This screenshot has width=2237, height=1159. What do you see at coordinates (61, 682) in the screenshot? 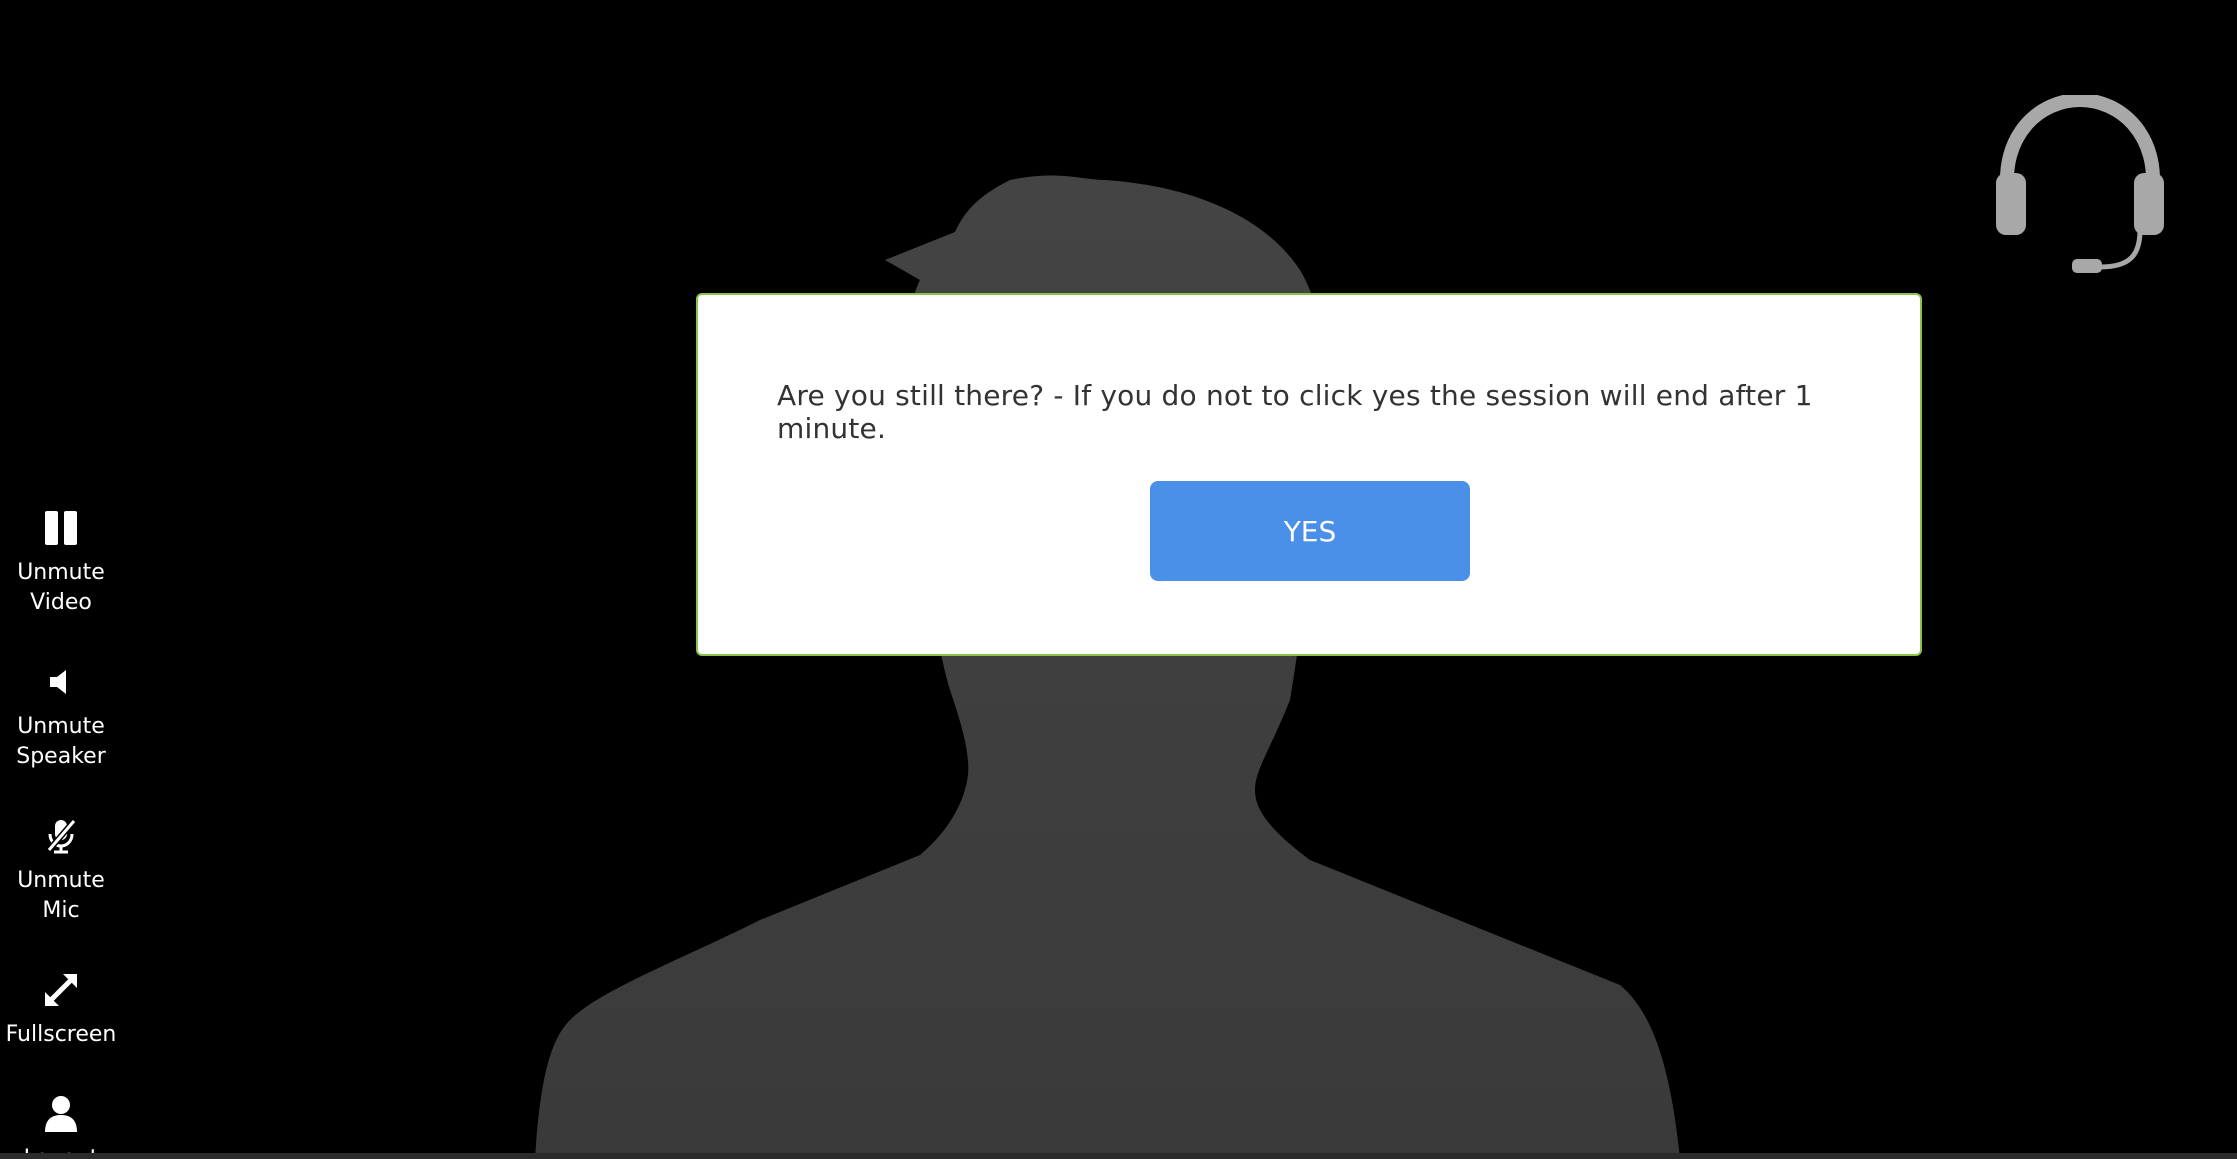
I see `speaker-icon` at bounding box center [61, 682].